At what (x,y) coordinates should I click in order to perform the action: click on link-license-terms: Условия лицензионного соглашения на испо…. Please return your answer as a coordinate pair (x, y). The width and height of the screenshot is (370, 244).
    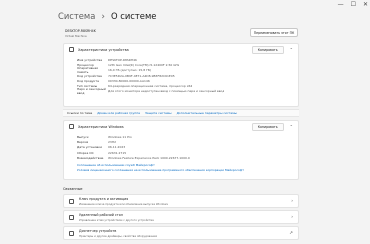
    Looking at the image, I should click on (187, 170).